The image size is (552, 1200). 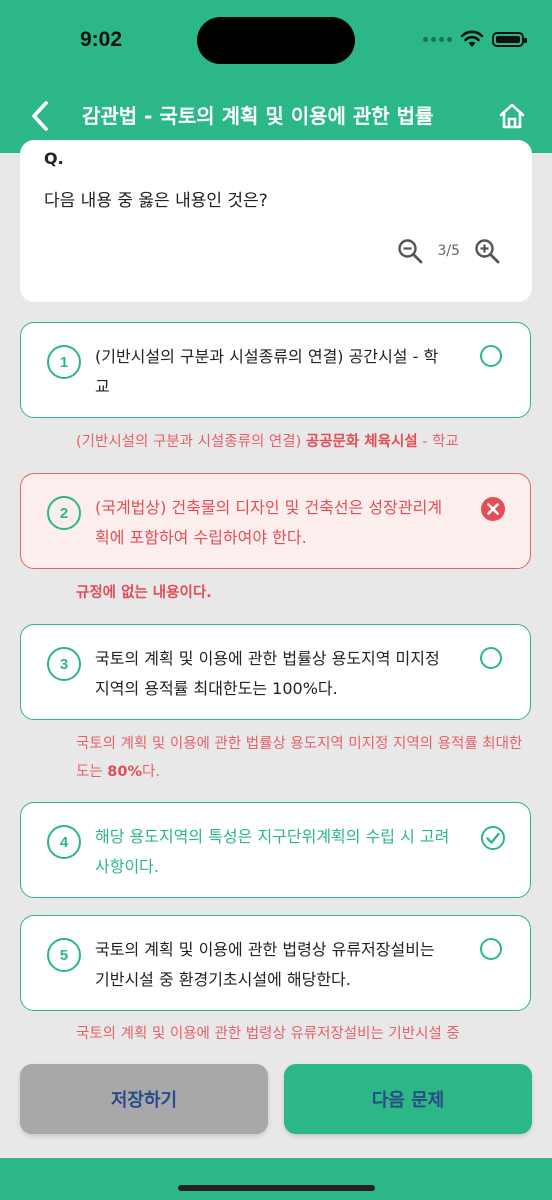 I want to click on option-number: 4, so click(x=64, y=842).